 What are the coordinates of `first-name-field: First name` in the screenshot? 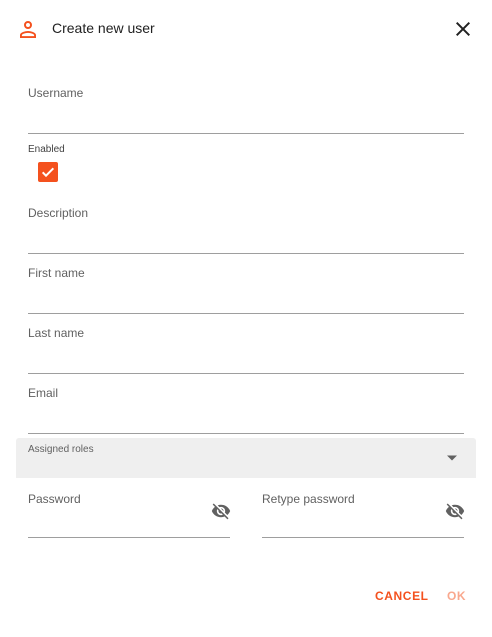 It's located at (246, 290).